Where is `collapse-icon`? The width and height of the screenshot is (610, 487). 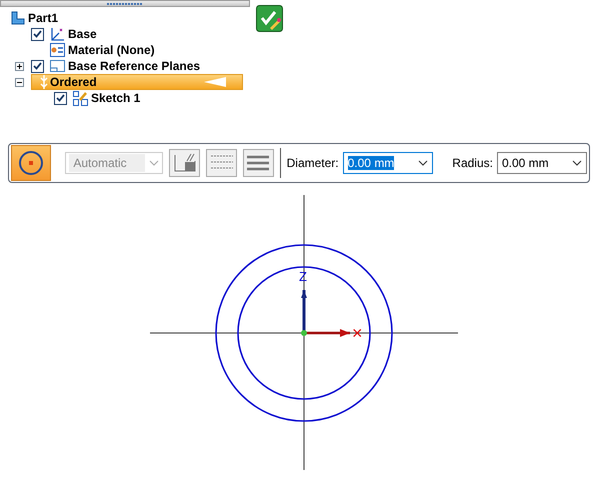 collapse-icon is located at coordinates (19, 82).